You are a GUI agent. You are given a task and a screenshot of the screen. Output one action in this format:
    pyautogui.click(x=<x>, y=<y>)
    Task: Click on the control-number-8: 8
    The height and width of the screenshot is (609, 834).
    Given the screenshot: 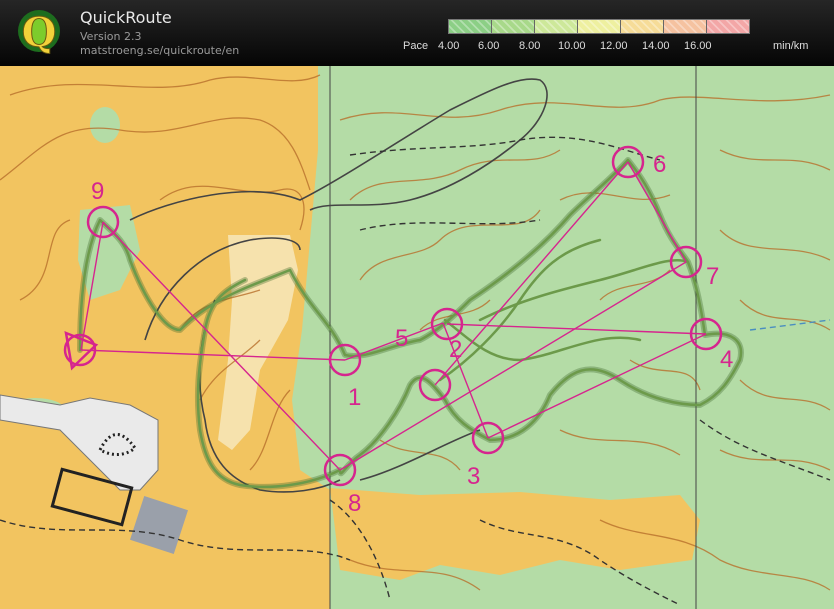 What is the action you would take?
    pyautogui.click(x=354, y=503)
    